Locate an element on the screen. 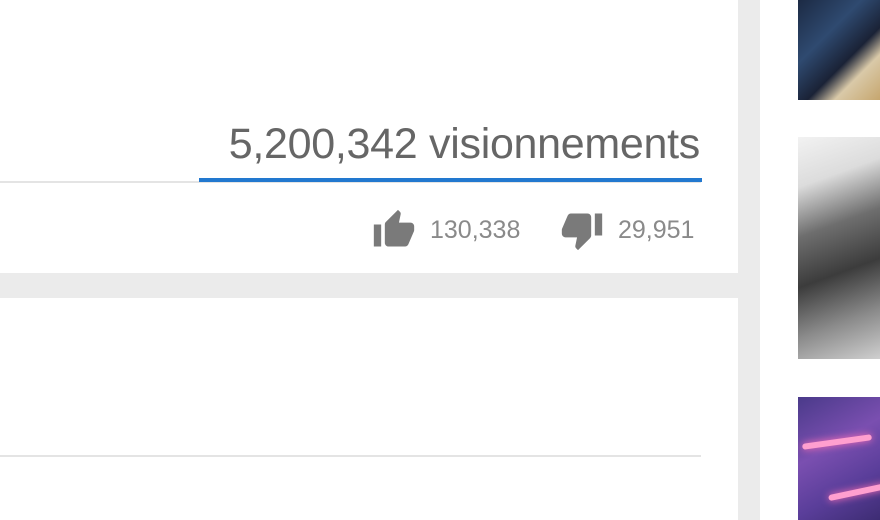  related-videos-sidebar is located at coordinates (820, 260).